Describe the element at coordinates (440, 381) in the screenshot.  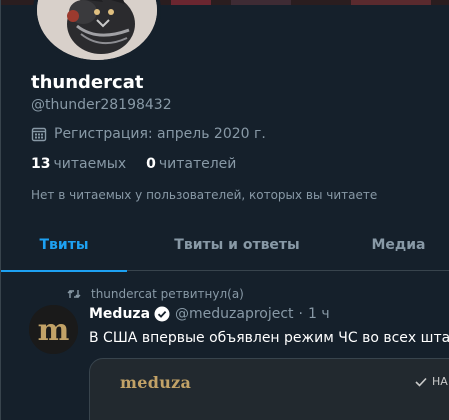
I see `card-badge-label: НА` at that location.